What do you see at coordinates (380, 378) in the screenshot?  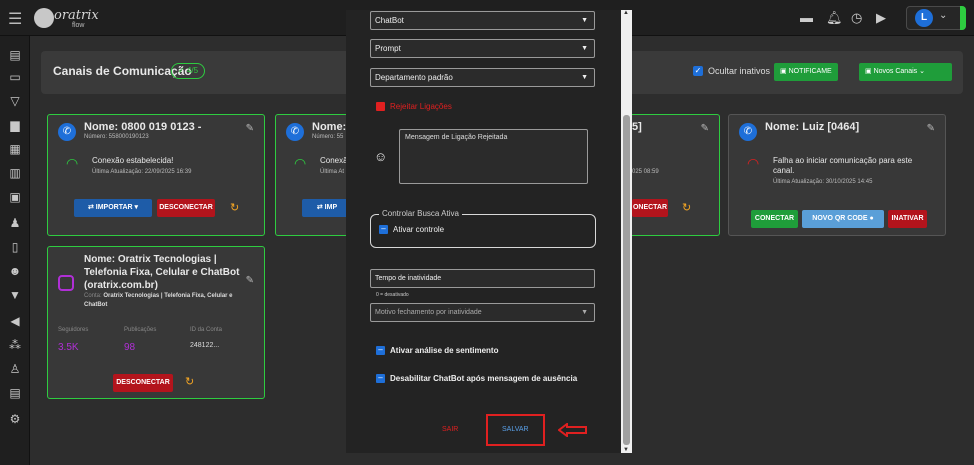 I see `disable-chatbot-checkbox: –` at bounding box center [380, 378].